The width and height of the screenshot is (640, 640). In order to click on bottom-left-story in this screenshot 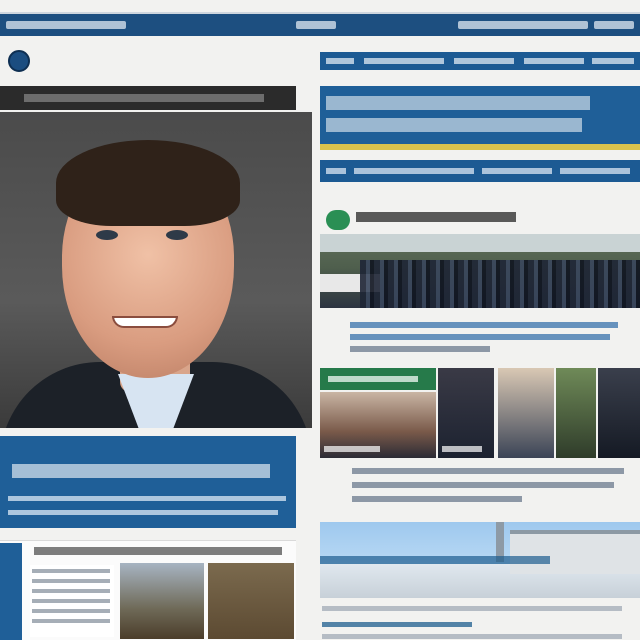, I will do `click(148, 590)`.